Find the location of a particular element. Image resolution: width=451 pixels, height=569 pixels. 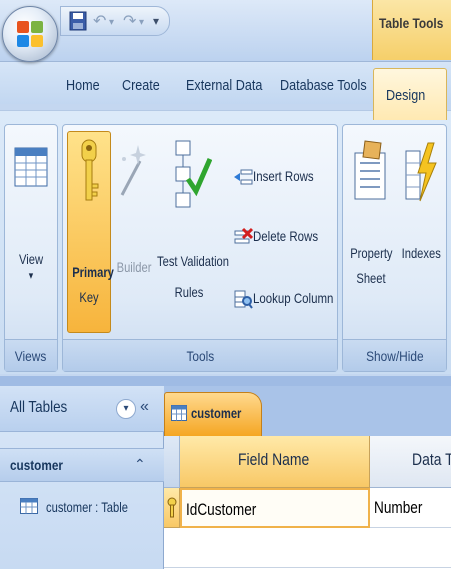

nav-pane-title: All Tables is located at coordinates (39, 407).